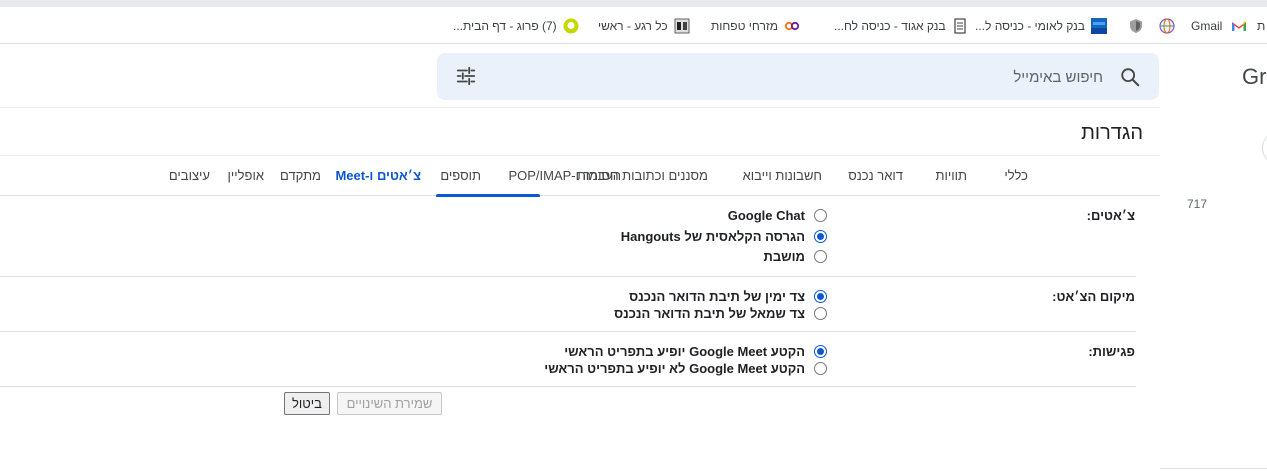 The height and width of the screenshot is (471, 1267). What do you see at coordinates (1110, 215) in the screenshot?
I see `chat-setting-label: צ׳אטים:` at bounding box center [1110, 215].